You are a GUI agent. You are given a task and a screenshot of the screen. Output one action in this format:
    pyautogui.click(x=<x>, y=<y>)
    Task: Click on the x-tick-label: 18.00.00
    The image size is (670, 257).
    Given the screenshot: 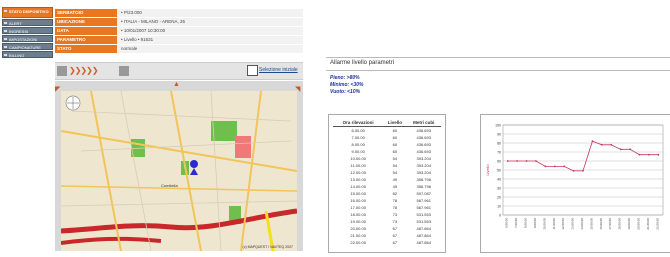 What is the action you would take?
    pyautogui.click(x=620, y=224)
    